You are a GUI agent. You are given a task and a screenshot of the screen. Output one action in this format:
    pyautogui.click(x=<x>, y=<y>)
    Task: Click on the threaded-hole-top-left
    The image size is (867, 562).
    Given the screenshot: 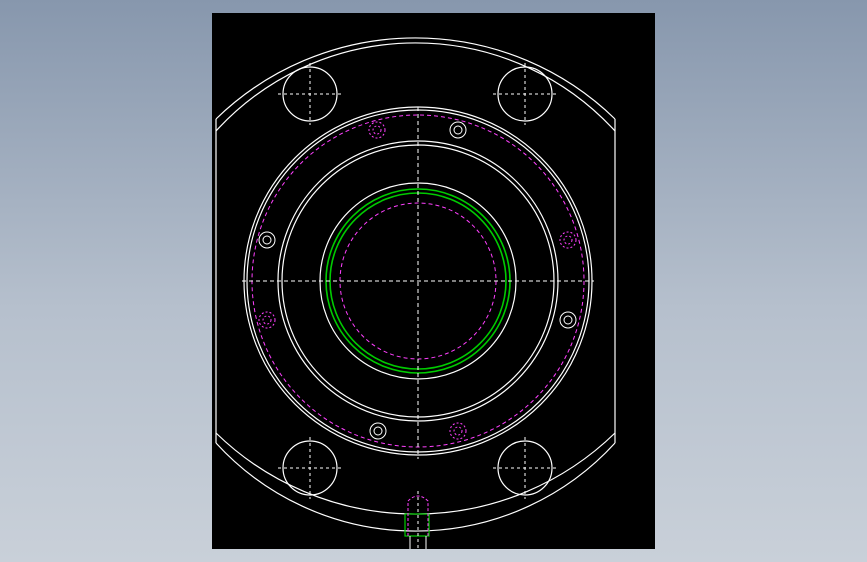 What is the action you would take?
    pyautogui.click(x=377, y=130)
    